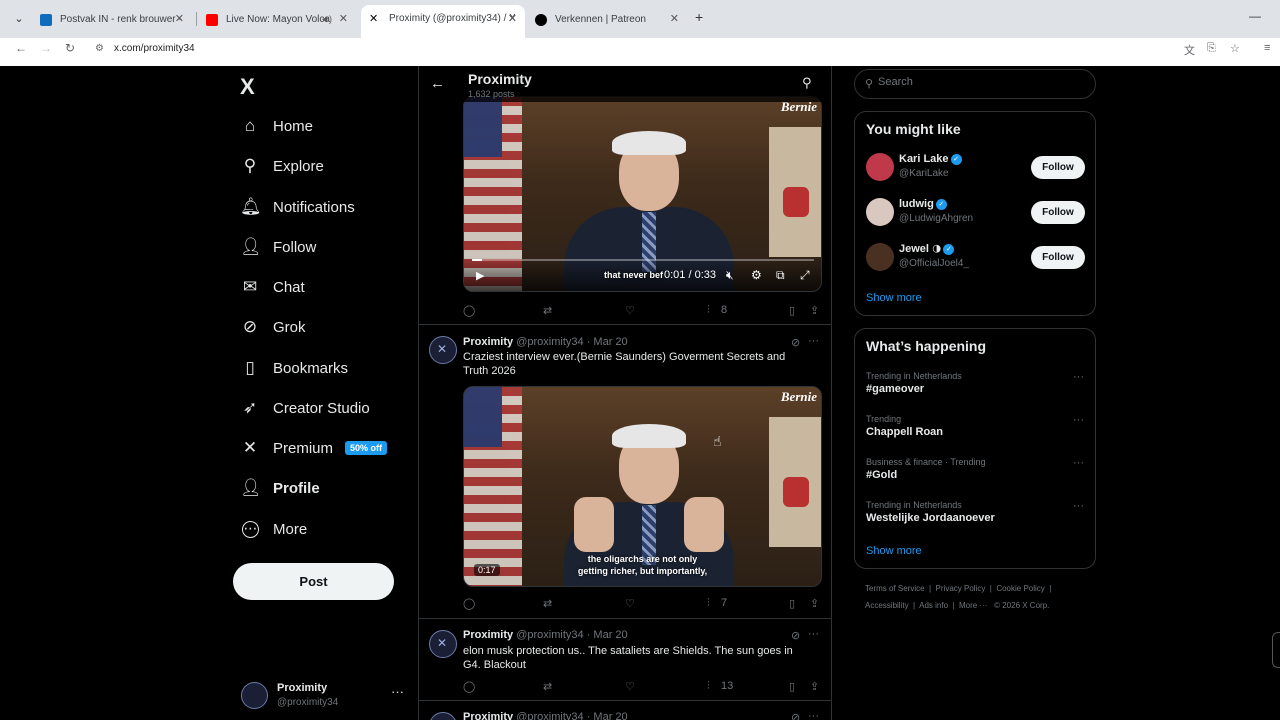 The width and height of the screenshot is (1280, 720). Describe the element at coordinates (112, 28) in the screenshot. I see `tab-outlook: Postvak IN - renk brouwer - Ou ✕` at that location.